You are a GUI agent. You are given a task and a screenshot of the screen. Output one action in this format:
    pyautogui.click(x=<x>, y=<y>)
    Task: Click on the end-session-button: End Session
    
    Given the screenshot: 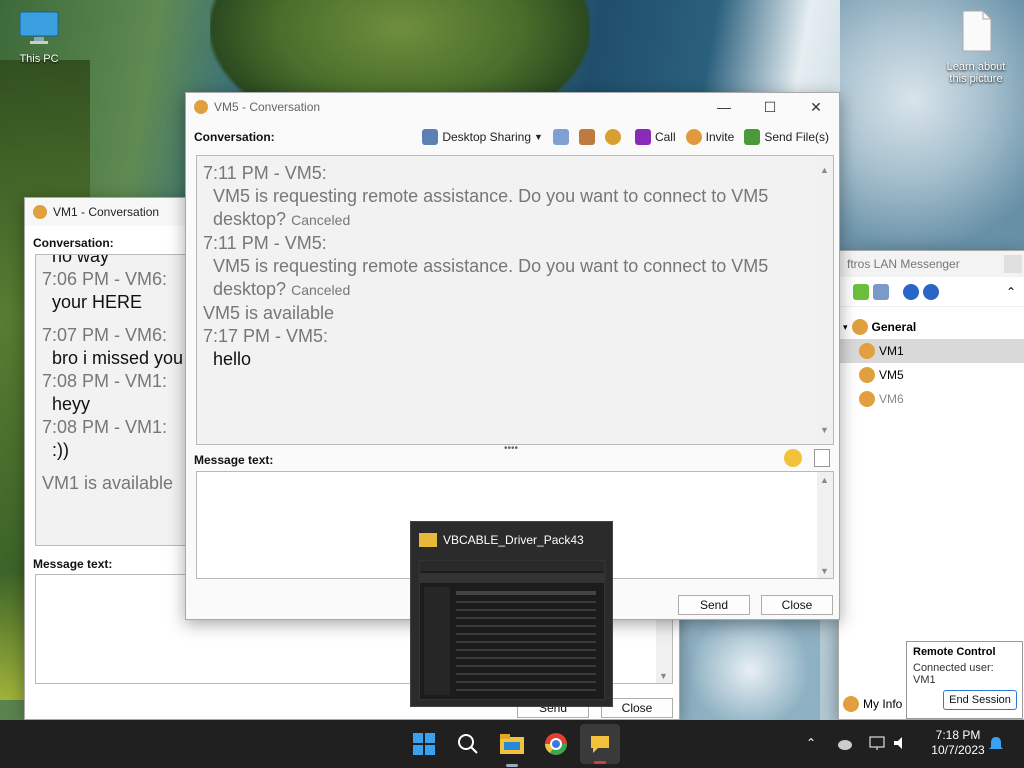 What is the action you would take?
    pyautogui.click(x=980, y=700)
    